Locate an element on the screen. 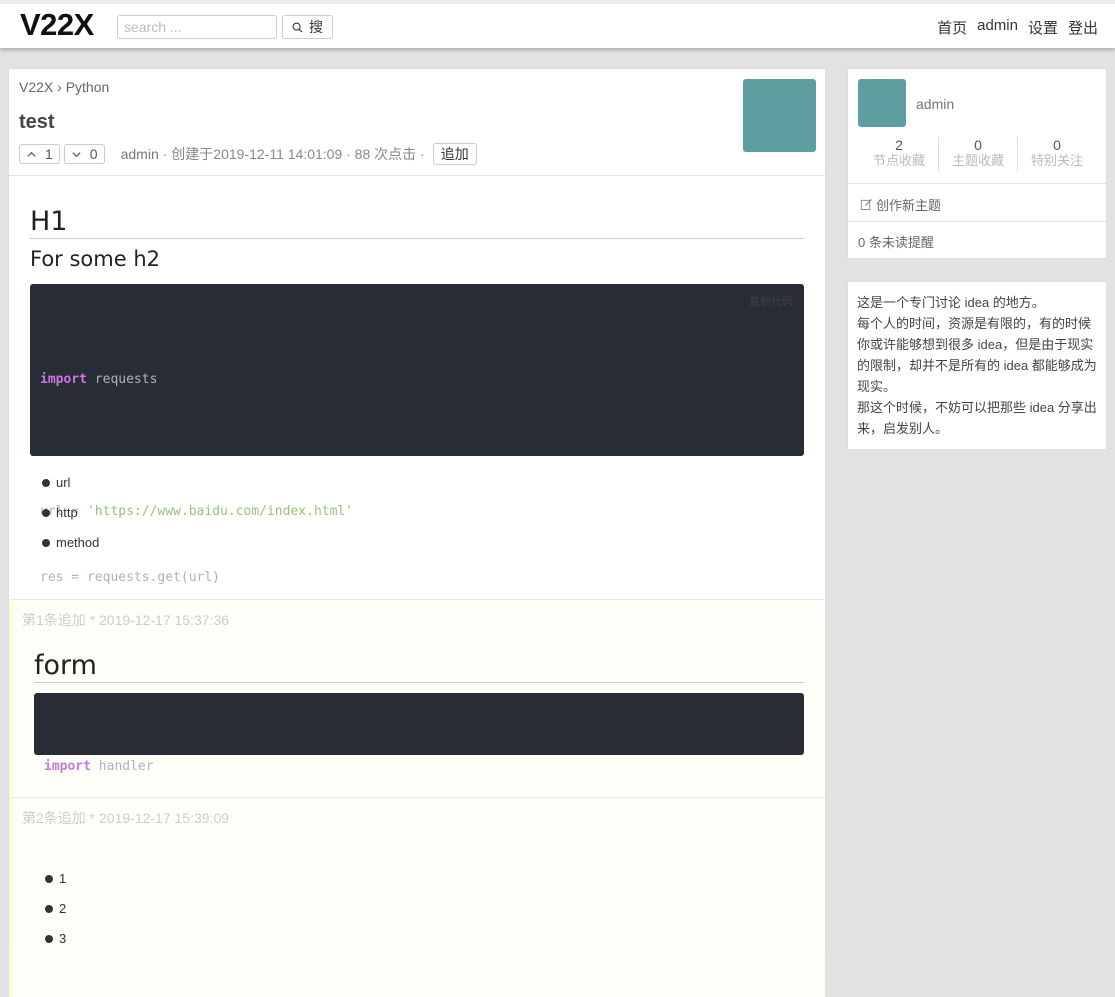 Image resolution: width=1115 pixels, height=997 pixels. upvote-count: 1 is located at coordinates (49, 154).